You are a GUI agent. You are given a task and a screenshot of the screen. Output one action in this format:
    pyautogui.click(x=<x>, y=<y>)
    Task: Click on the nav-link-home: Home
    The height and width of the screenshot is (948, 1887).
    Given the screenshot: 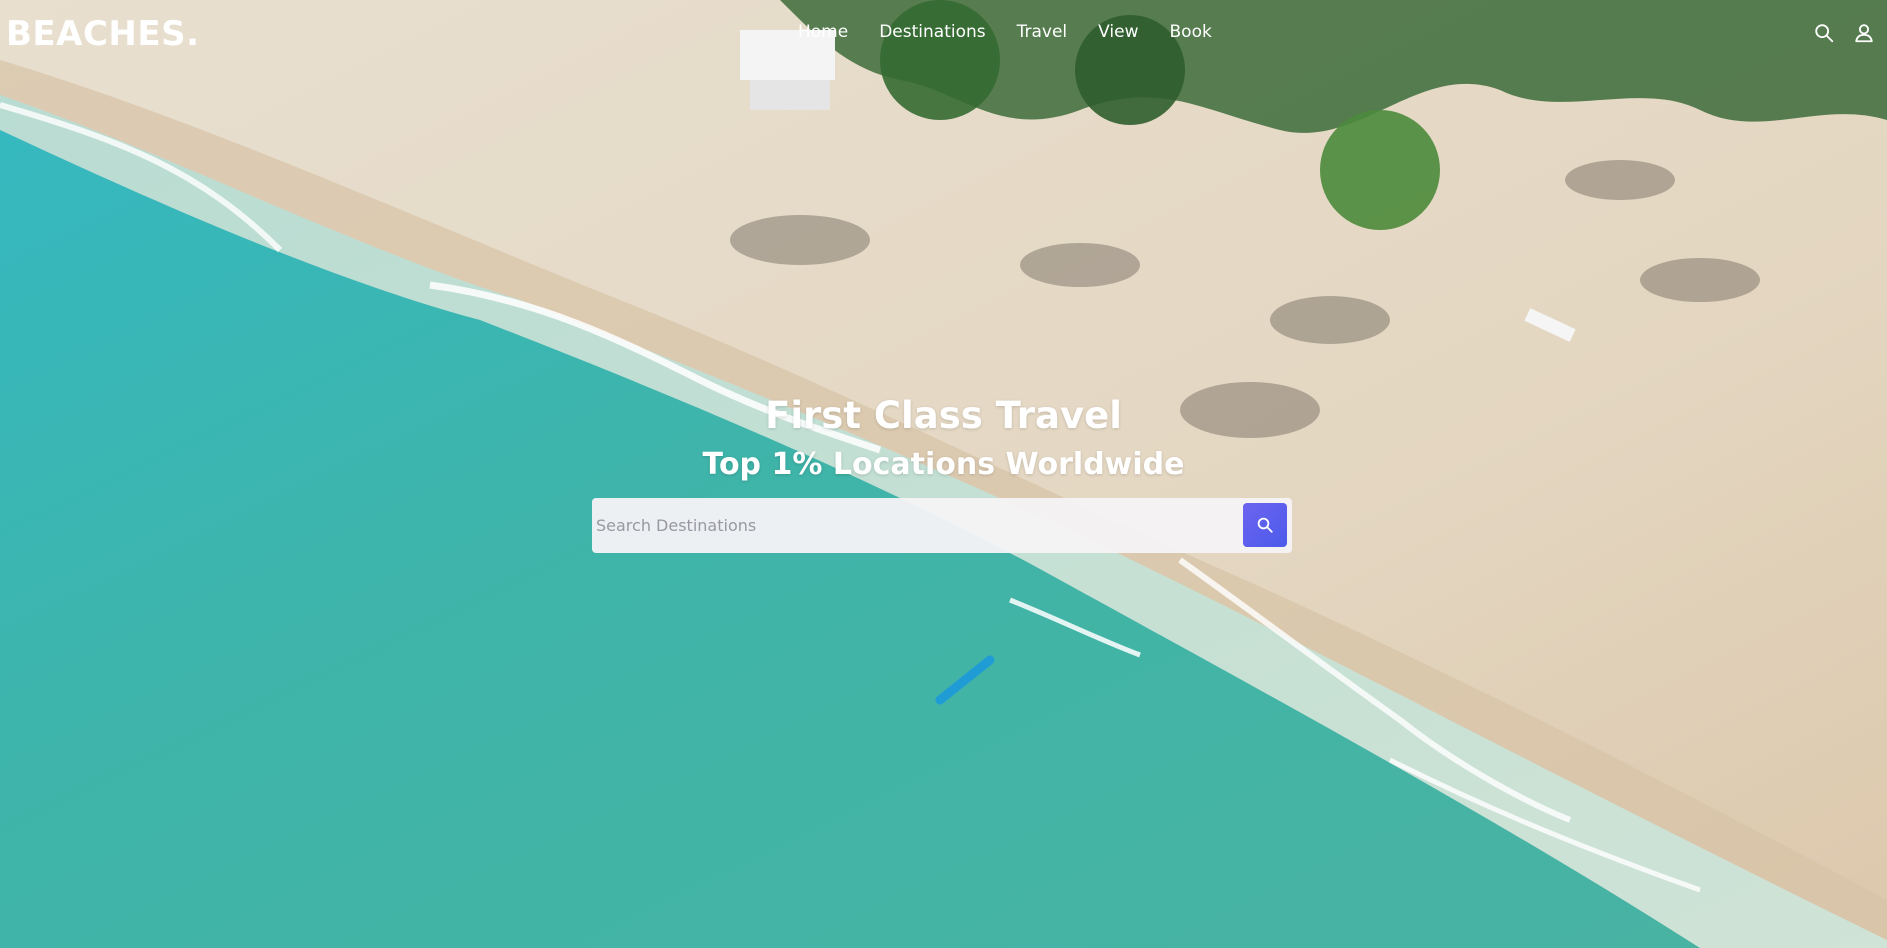 What is the action you would take?
    pyautogui.click(x=823, y=32)
    